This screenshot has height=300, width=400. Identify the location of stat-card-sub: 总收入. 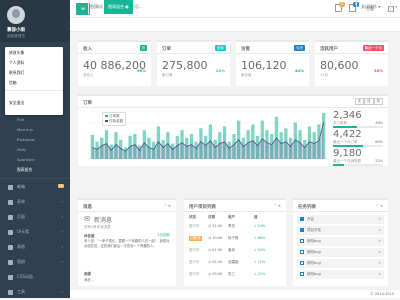
(88, 75).